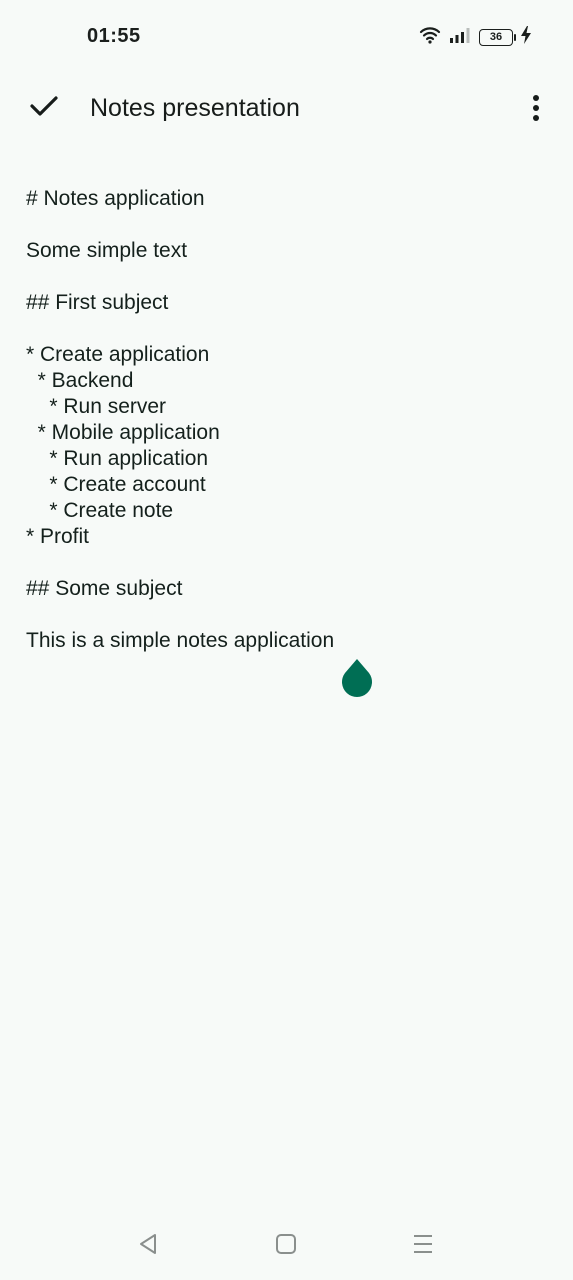  What do you see at coordinates (526, 37) in the screenshot?
I see `charging-icon` at bounding box center [526, 37].